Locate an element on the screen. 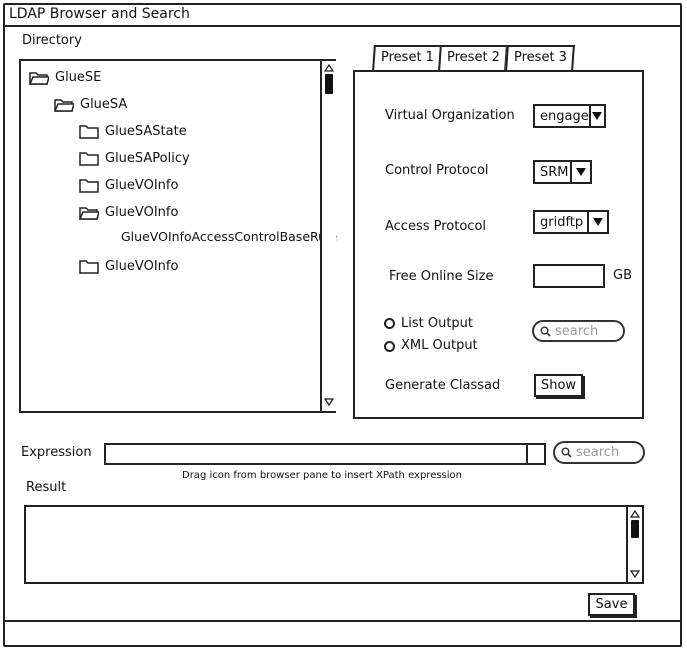 The height and width of the screenshot is (653, 687). vo-value: engage is located at coordinates (564, 116).